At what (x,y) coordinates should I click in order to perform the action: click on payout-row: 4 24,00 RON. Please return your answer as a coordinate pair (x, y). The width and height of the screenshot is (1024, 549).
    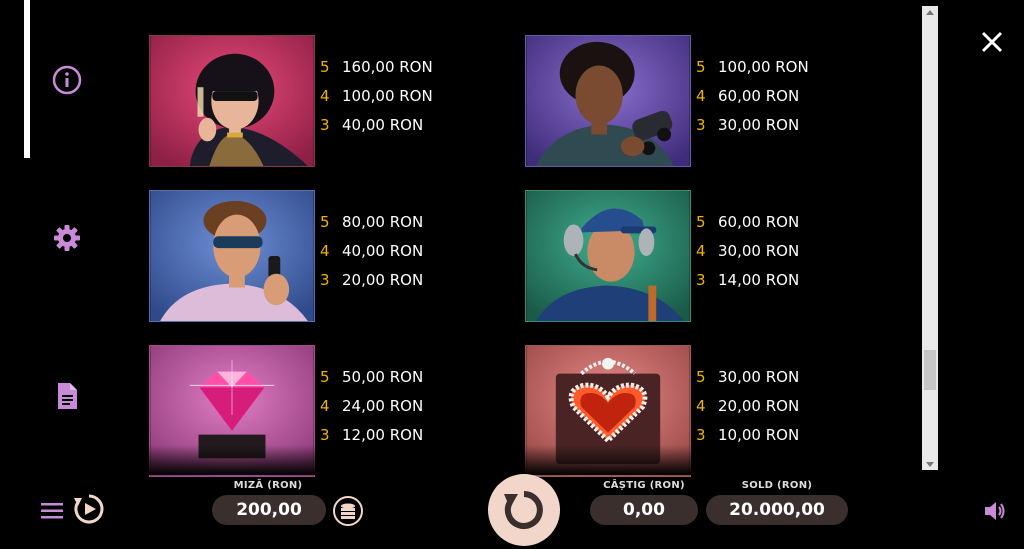
    Looking at the image, I should click on (390, 411).